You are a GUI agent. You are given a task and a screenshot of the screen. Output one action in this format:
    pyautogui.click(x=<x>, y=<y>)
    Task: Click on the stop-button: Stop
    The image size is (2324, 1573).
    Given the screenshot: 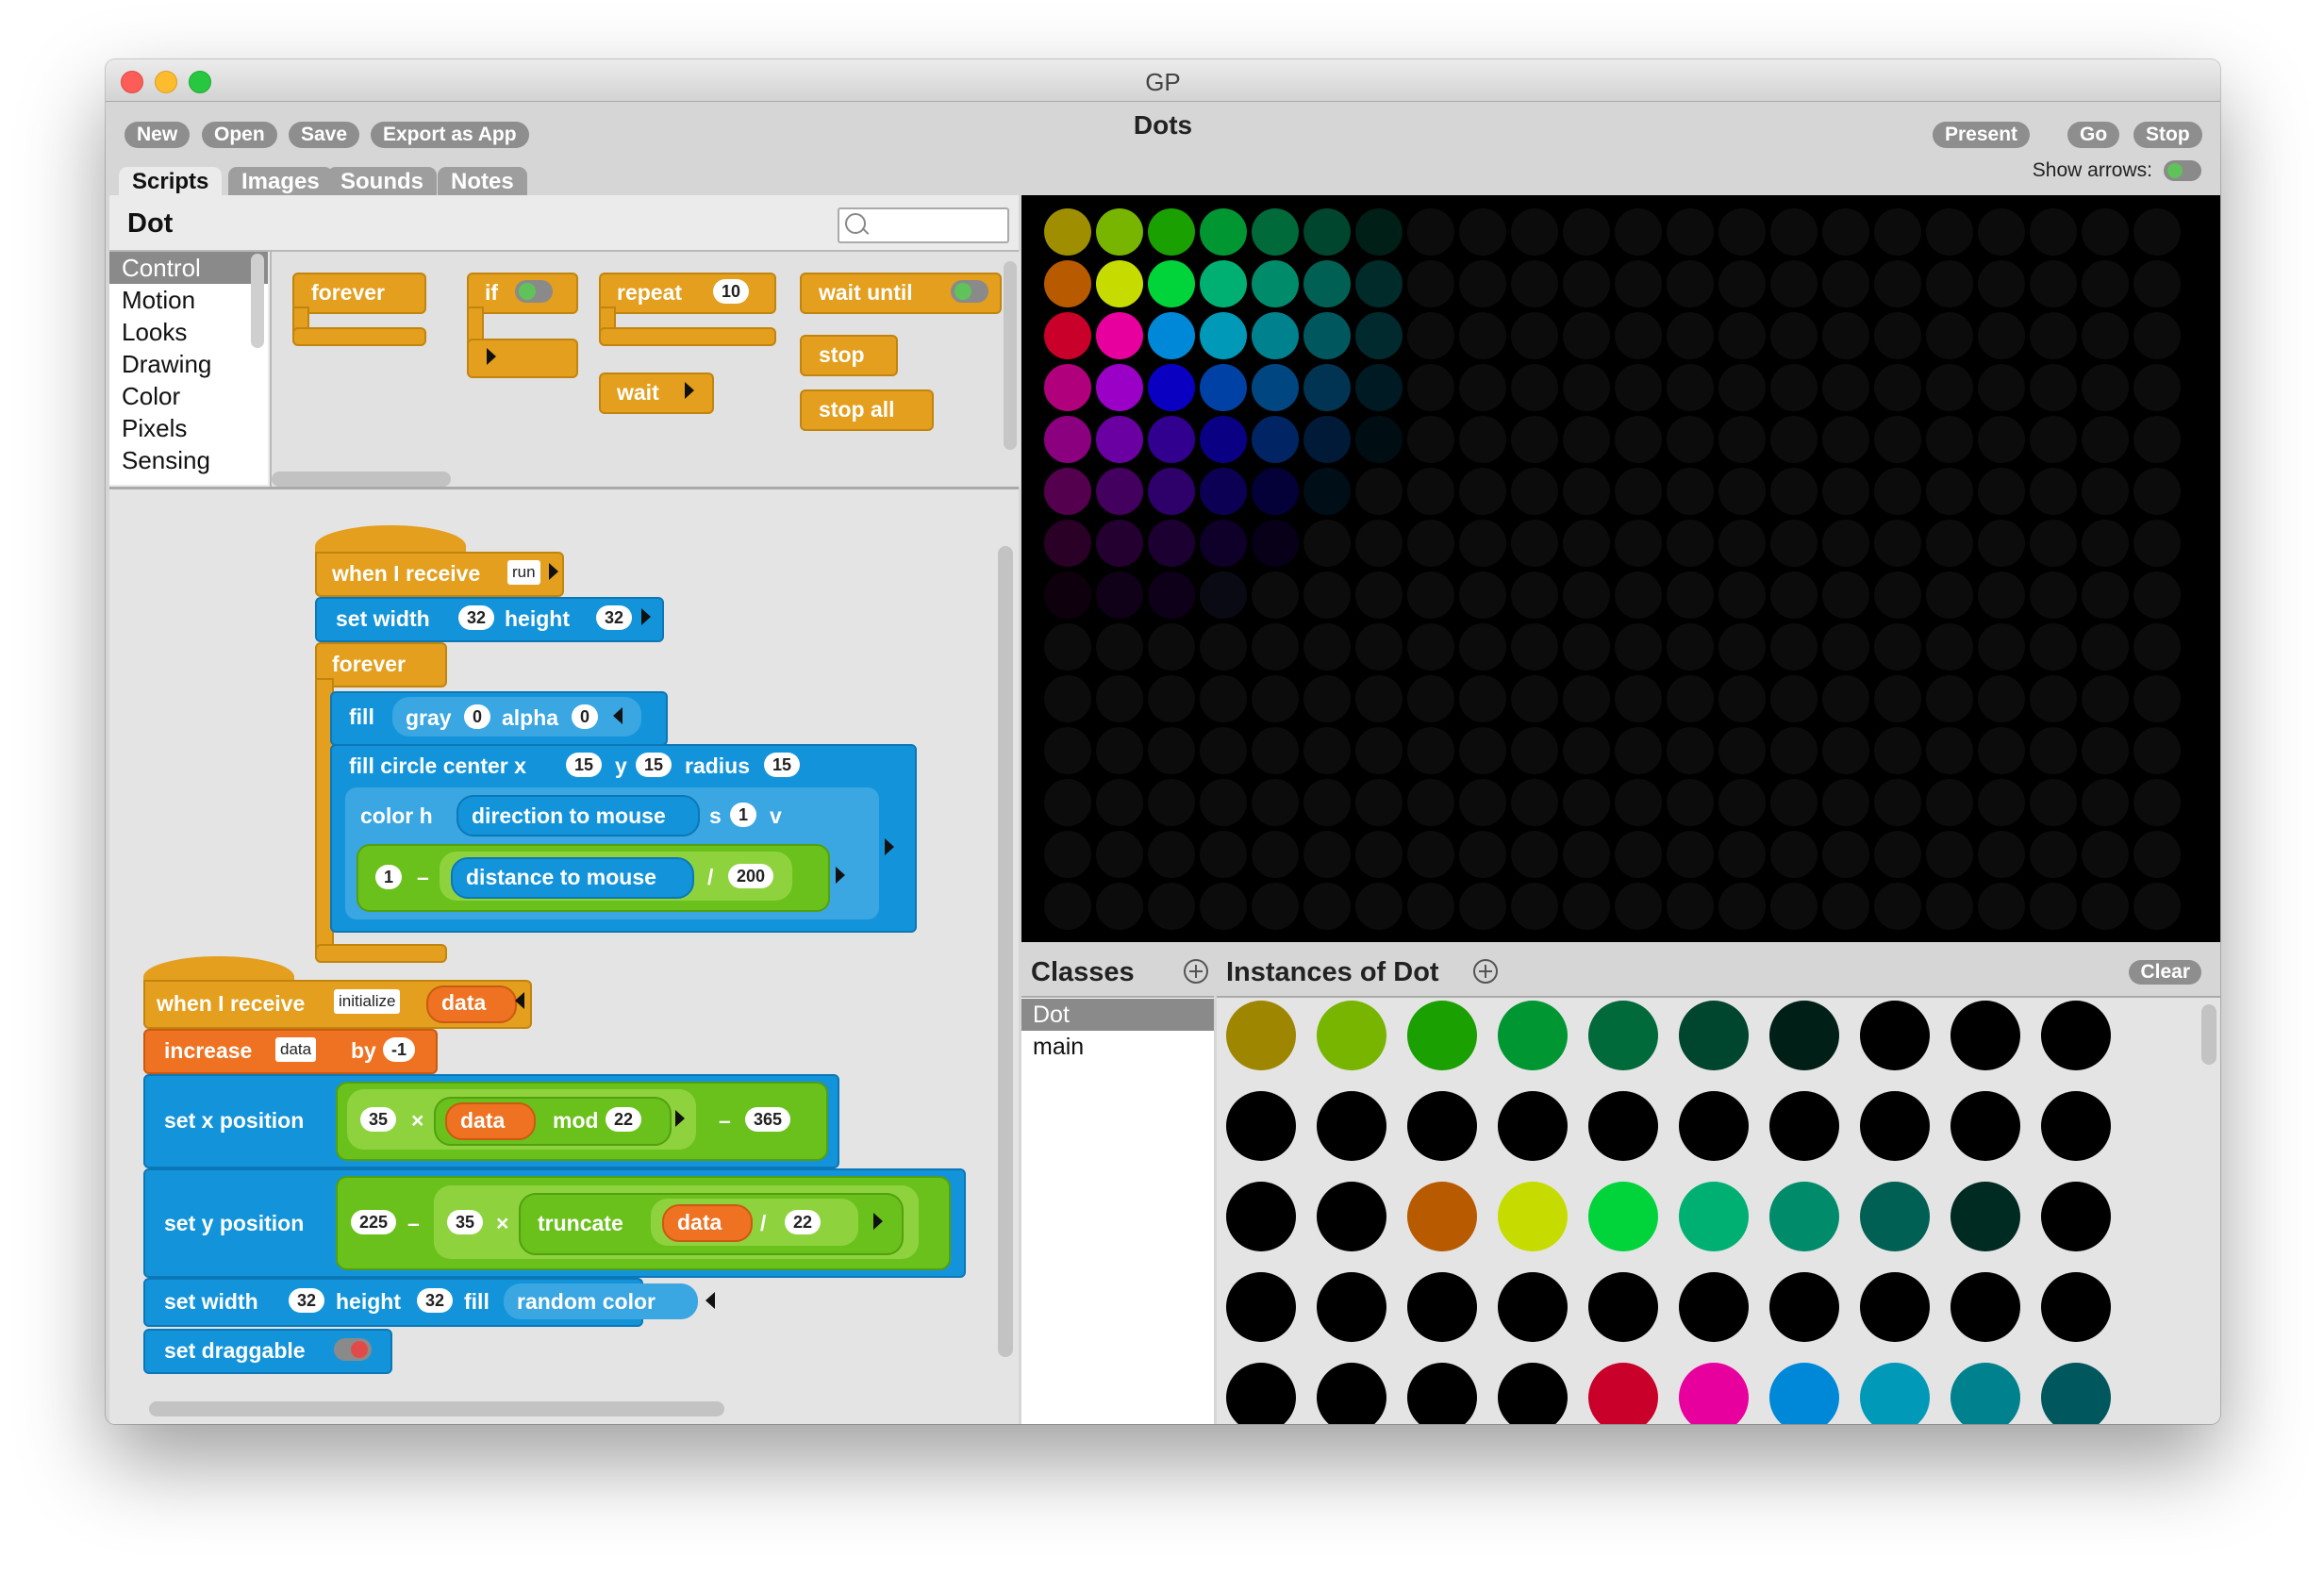 What is the action you would take?
    pyautogui.click(x=2167, y=135)
    